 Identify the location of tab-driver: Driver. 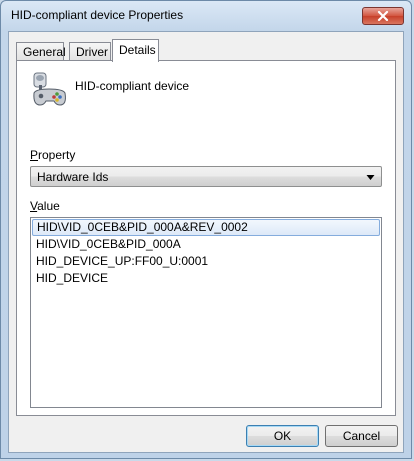
(90, 51).